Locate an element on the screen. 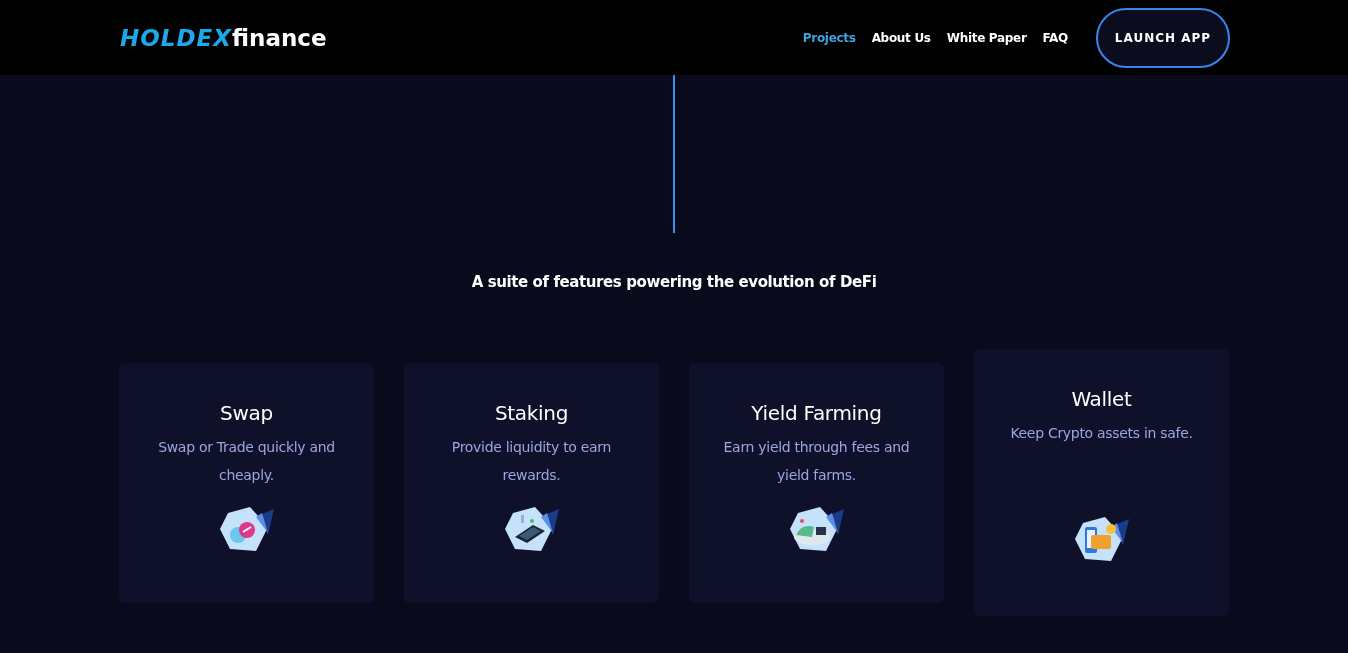 This screenshot has height=653, width=1348. card-title: Staking is located at coordinates (531, 413).